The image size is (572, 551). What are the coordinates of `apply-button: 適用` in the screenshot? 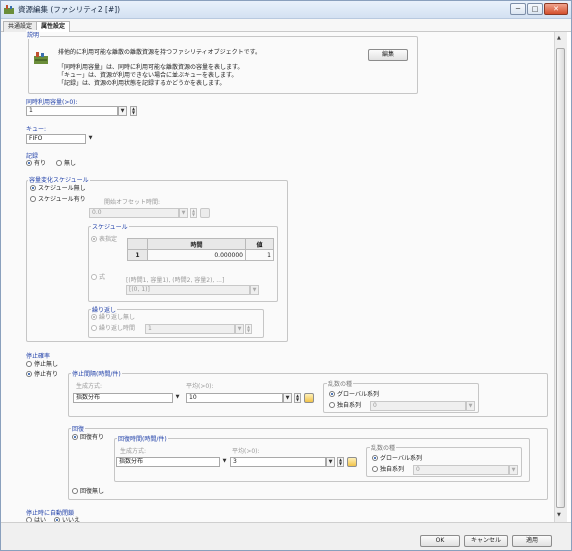 It's located at (532, 541).